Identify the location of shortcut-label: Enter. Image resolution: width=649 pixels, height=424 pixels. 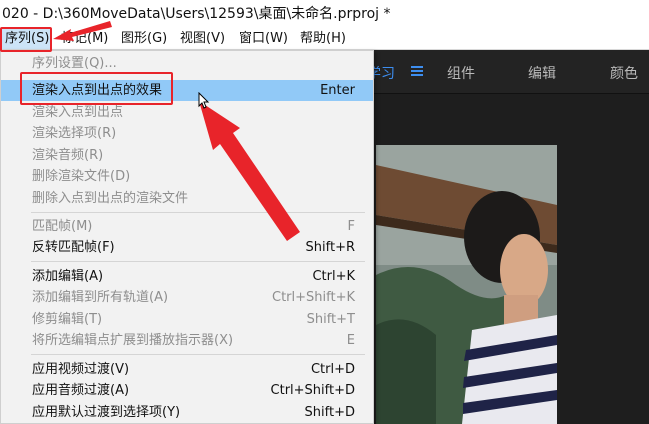
(337, 90).